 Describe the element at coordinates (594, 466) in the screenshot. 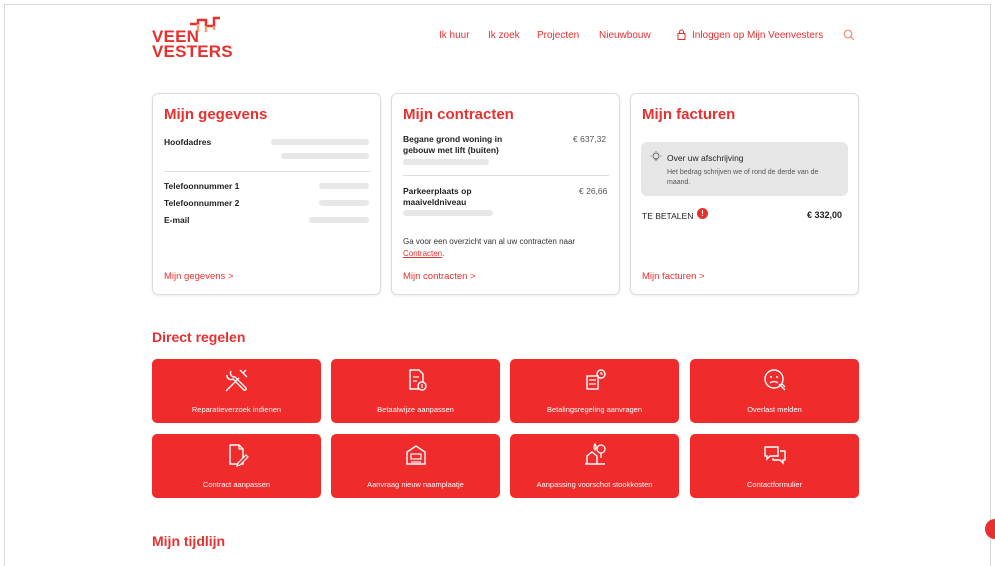

I see `tile-stookkosten: Aanpassing voorschot stookkosten` at that location.